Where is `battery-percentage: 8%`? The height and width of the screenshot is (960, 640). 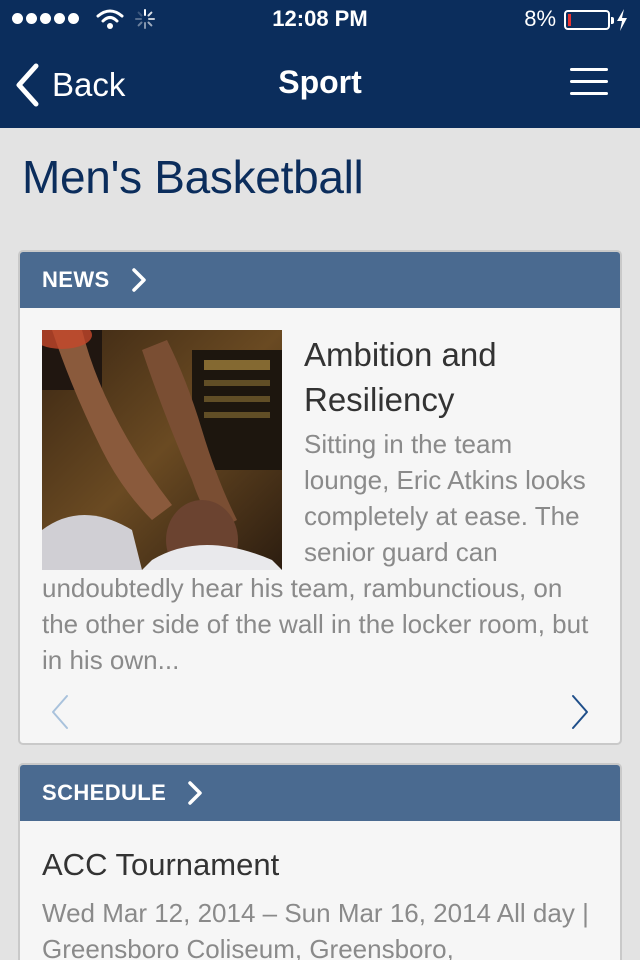
battery-percentage: 8% is located at coordinates (540, 18).